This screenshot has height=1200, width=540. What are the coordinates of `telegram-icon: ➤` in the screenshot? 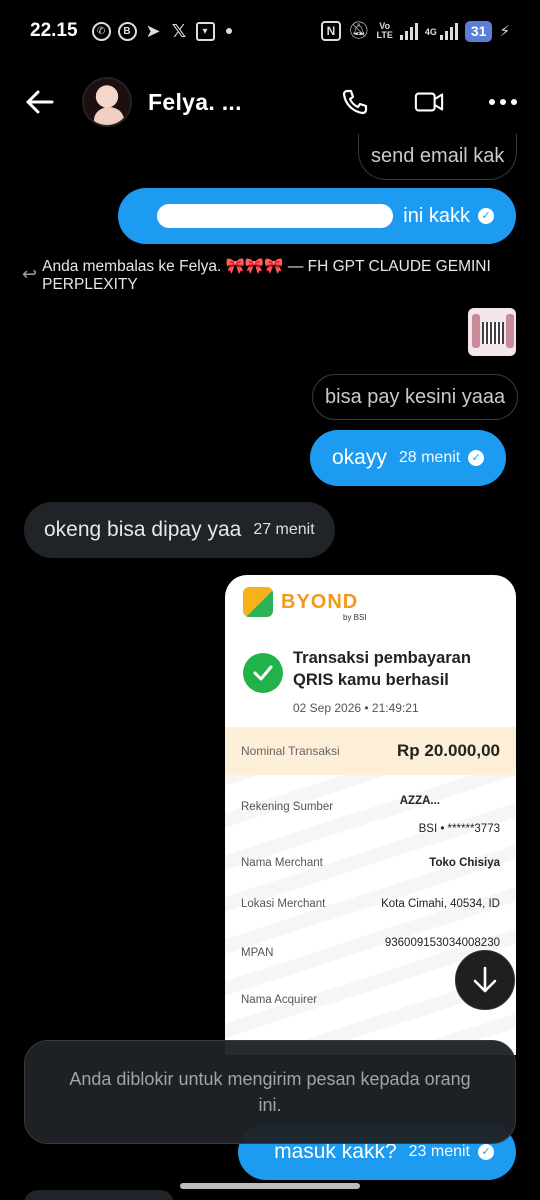 It's located at (153, 31).